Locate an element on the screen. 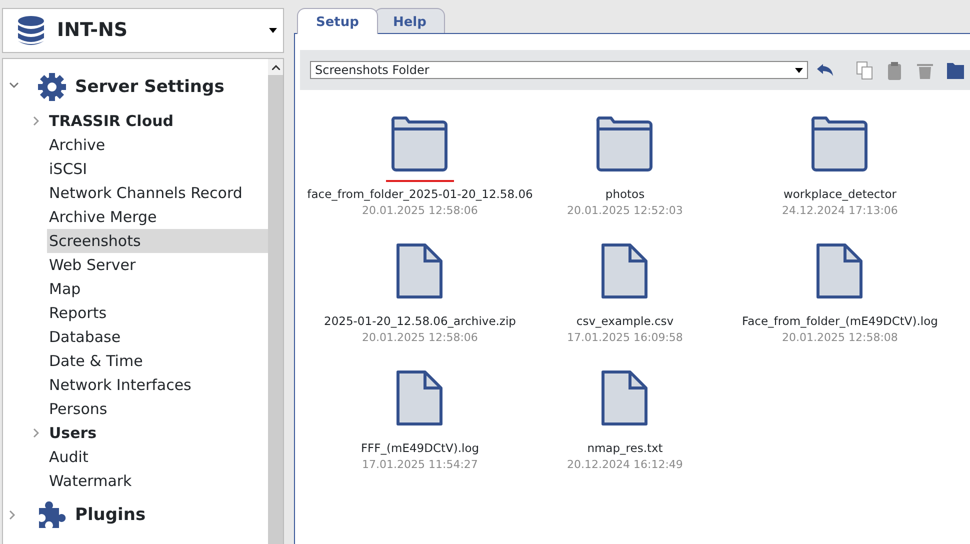 This screenshot has width=970, height=544. file-name: workplace_detector is located at coordinates (840, 195).